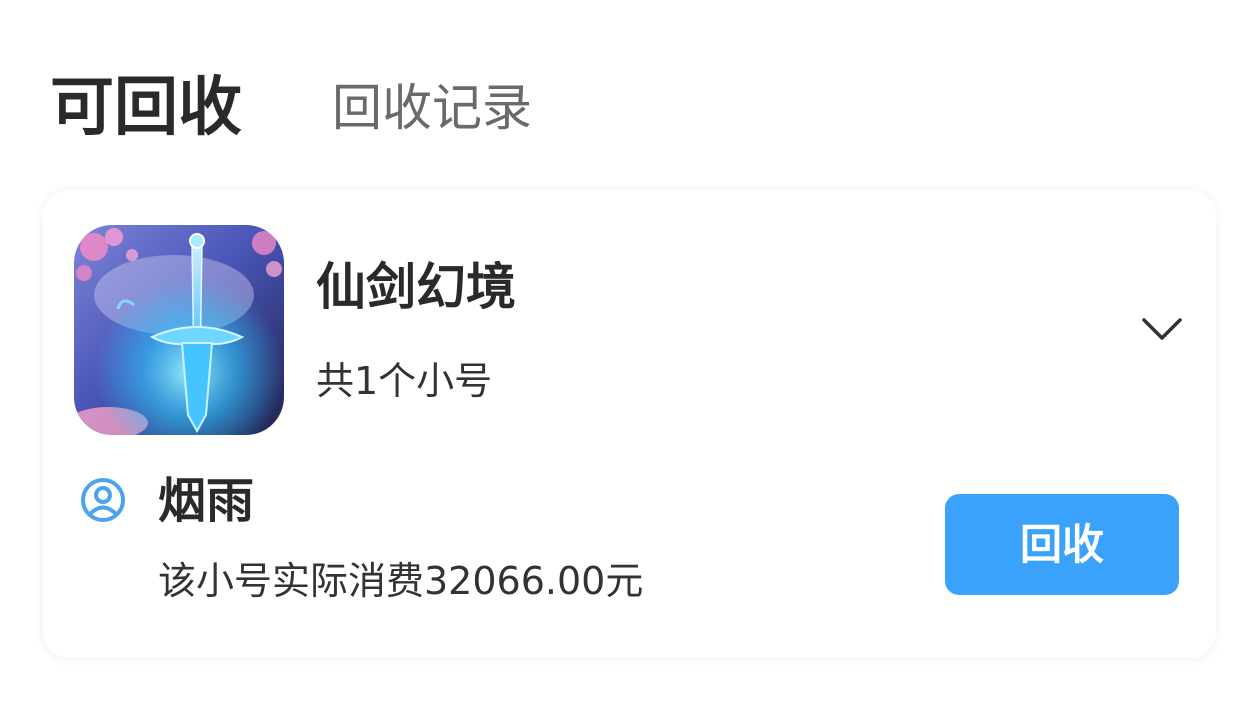 Image resolution: width=1260 pixels, height=708 pixels. Describe the element at coordinates (179, 330) in the screenshot. I see `game-icon` at that location.